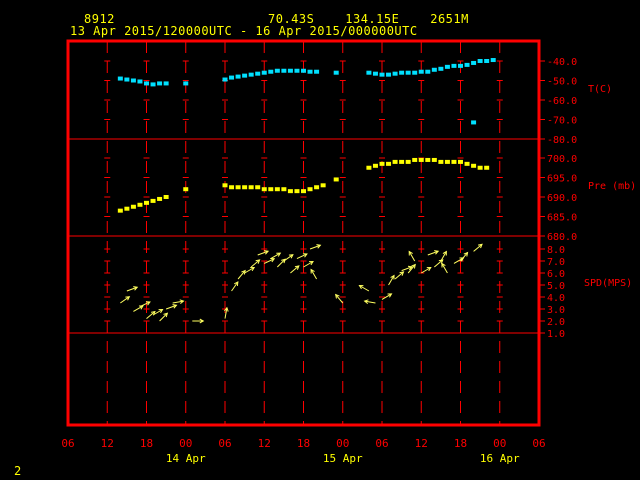 Image resolution: width=640 pixels, height=480 pixels. I want to click on y-tick-label: 7.0, so click(556, 262).